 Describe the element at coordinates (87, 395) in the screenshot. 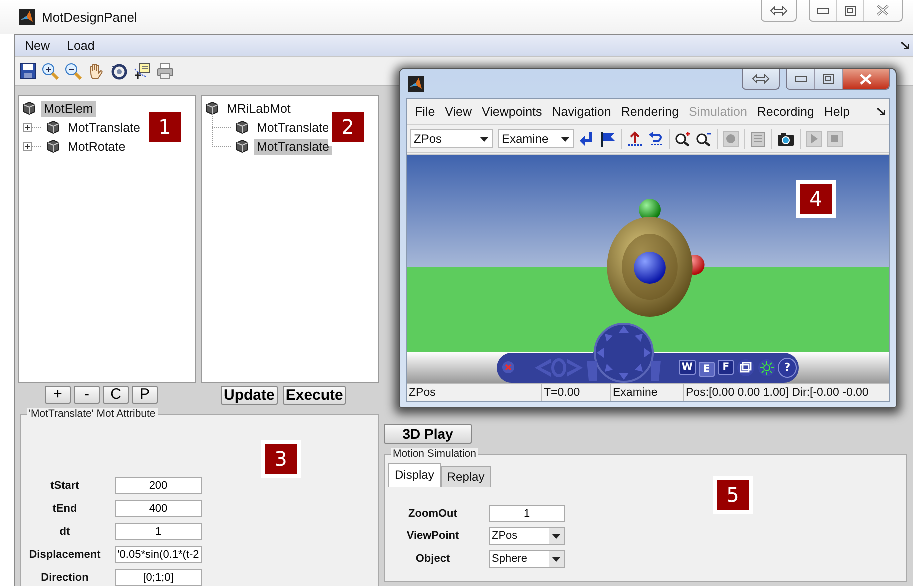

I see `tree-button: -` at that location.